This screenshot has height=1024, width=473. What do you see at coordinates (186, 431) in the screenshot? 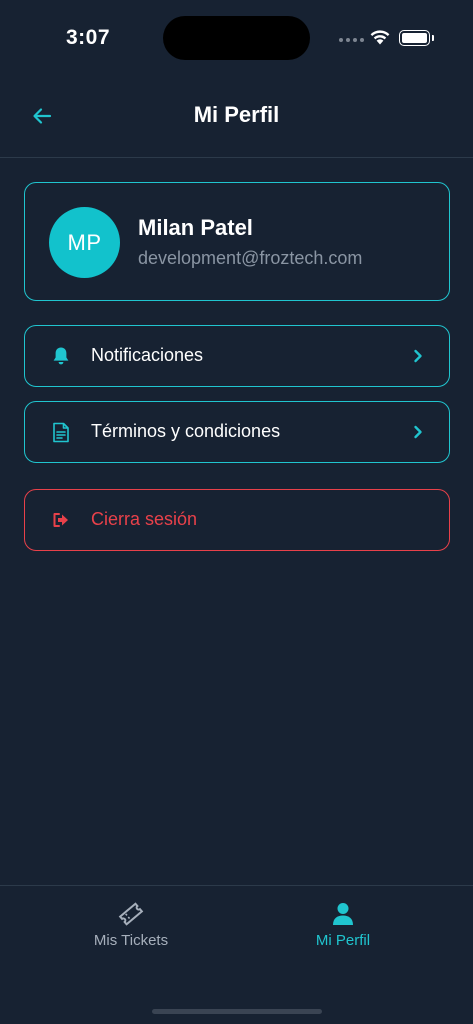
I see `menu-item-label: Términos y condiciones` at bounding box center [186, 431].